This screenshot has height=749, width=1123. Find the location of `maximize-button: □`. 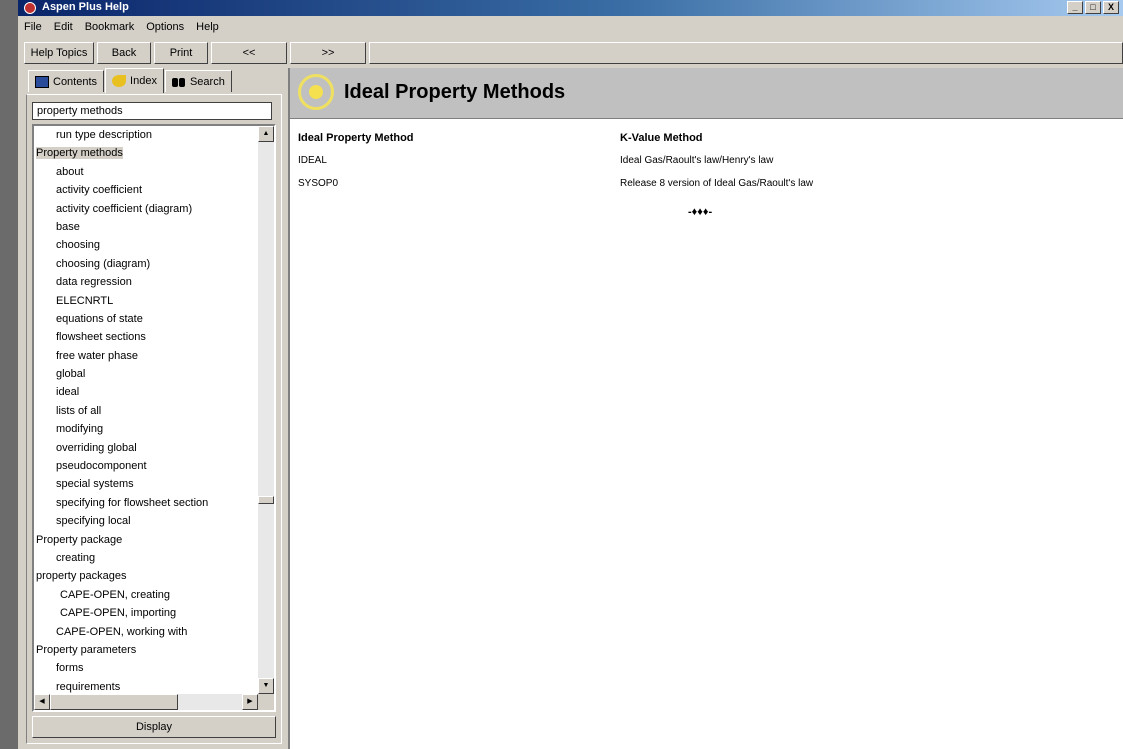

maximize-button: □ is located at coordinates (1093, 7).